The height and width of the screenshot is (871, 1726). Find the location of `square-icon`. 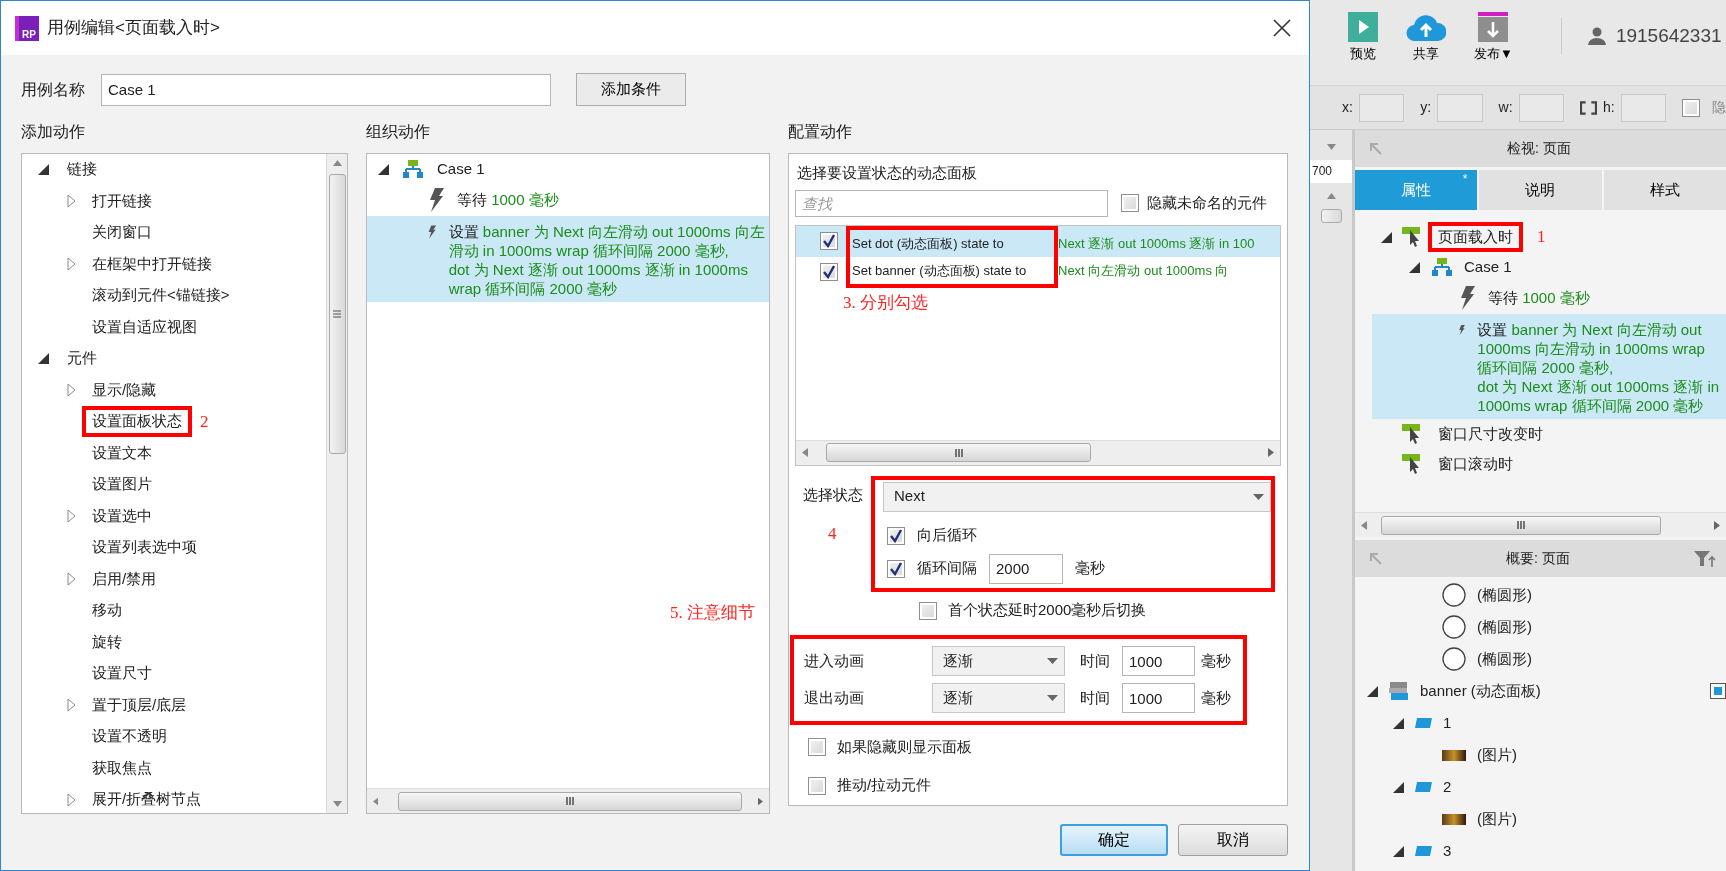

square-icon is located at coordinates (1718, 691).